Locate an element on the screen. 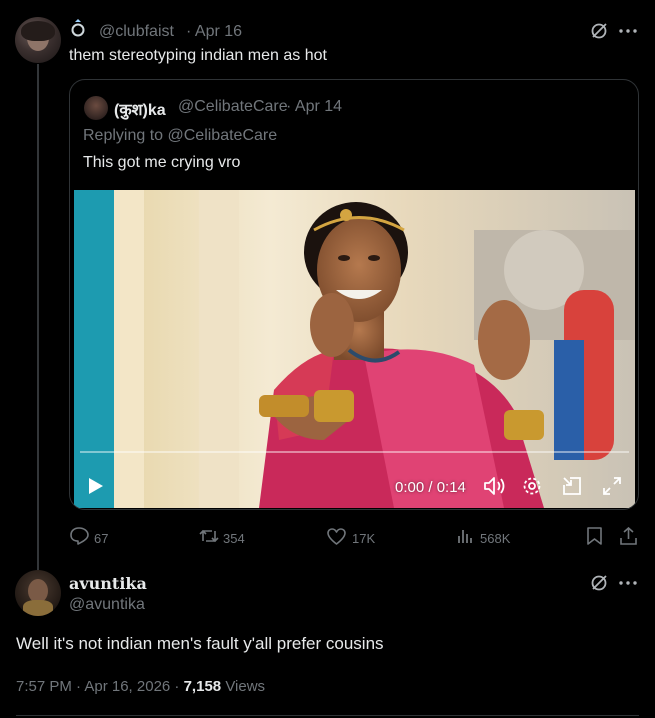  like-button: 17K is located at coordinates (351, 536).